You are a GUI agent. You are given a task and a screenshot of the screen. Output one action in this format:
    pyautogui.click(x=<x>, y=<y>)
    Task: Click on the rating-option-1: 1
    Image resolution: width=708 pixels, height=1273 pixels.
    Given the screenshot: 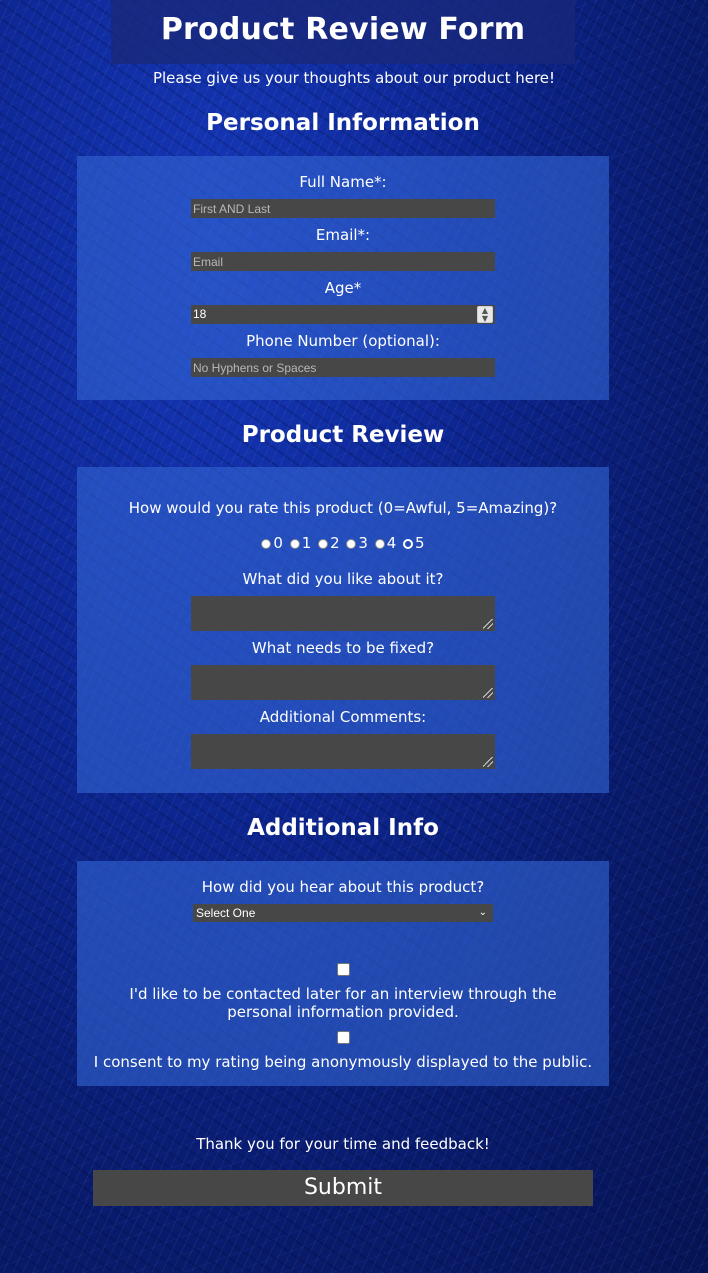 What is the action you would take?
    pyautogui.click(x=300, y=543)
    